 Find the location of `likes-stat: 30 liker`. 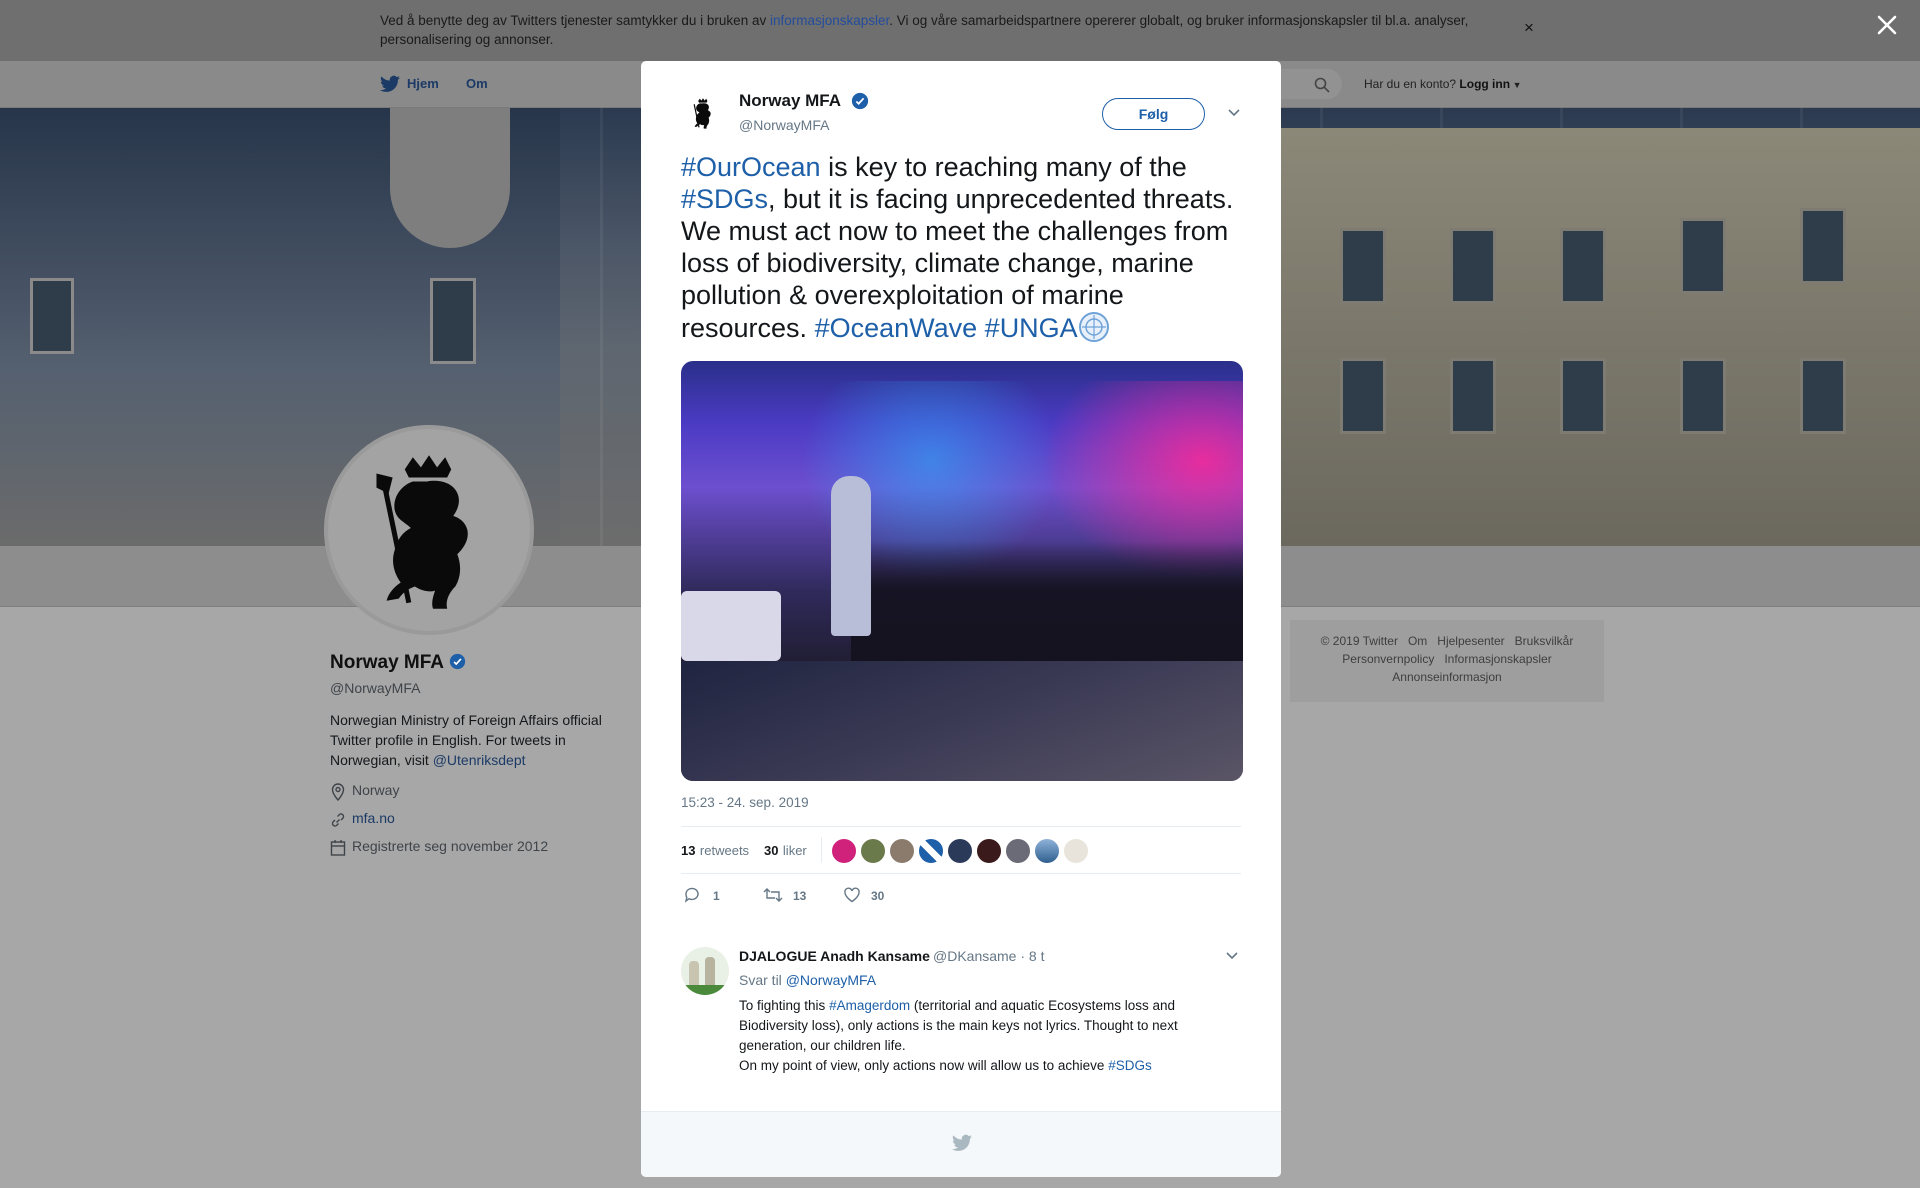

likes-stat: 30 liker is located at coordinates (785, 851).